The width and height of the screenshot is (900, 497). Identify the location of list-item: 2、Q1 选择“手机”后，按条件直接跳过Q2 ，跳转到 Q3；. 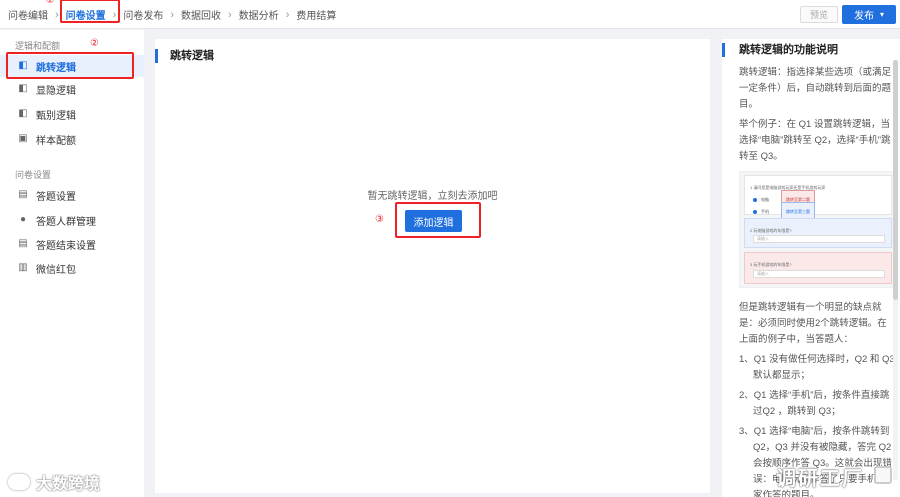
(814, 403).